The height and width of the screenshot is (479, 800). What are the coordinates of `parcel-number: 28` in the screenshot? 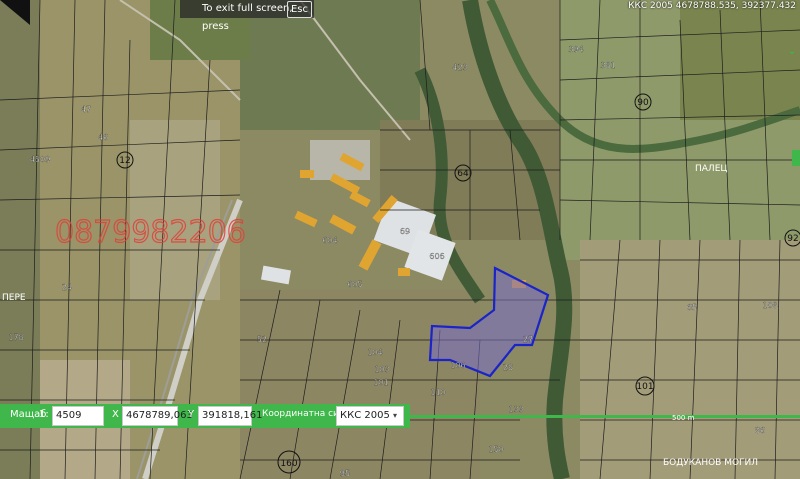 It's located at (508, 367).